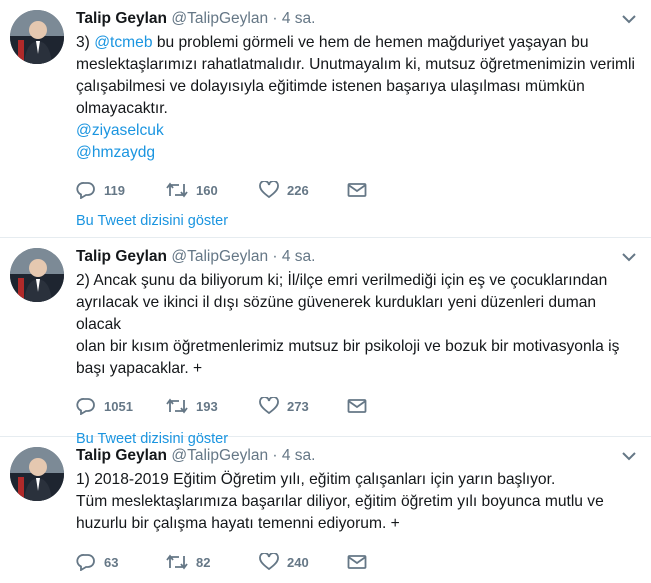 This screenshot has width=651, height=583. I want to click on like-count: 273, so click(298, 406).